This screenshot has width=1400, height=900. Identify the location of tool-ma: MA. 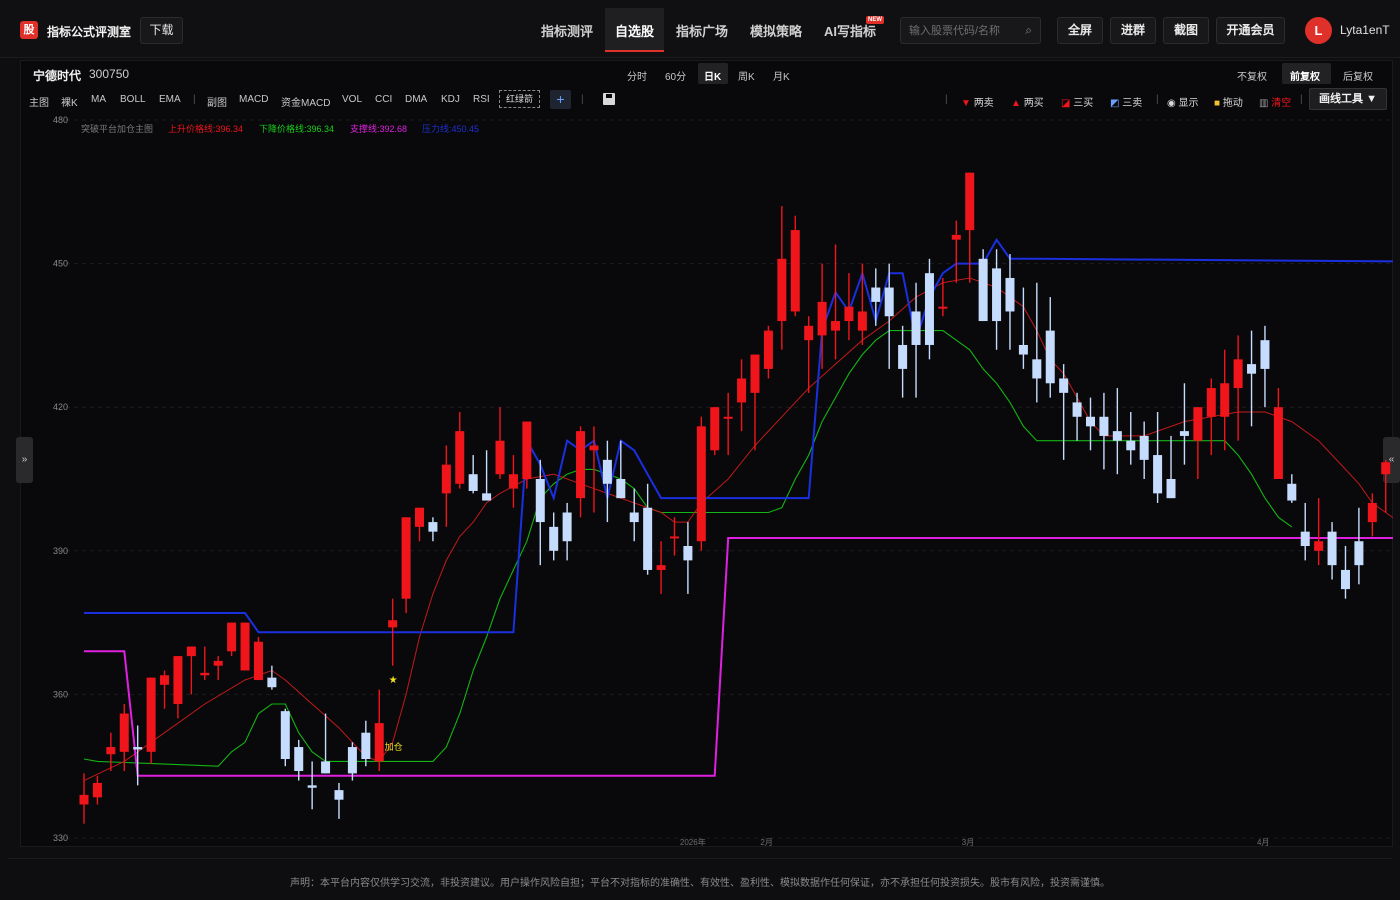
(98, 99).